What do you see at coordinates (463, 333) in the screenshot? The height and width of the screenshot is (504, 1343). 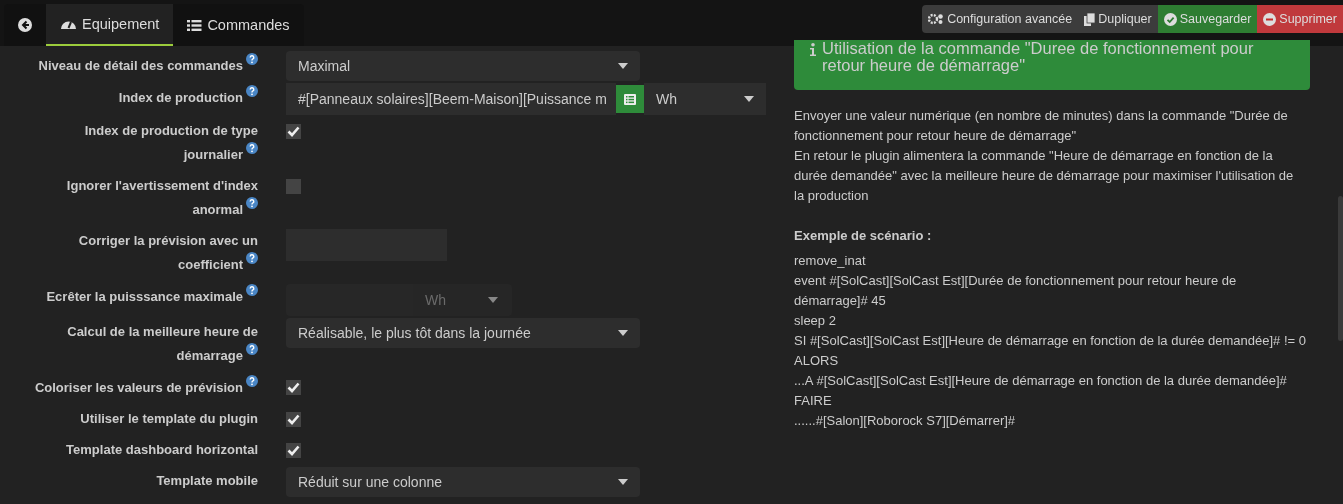 I see `select-field: Réalisable, le plus tôt dans la journée` at bounding box center [463, 333].